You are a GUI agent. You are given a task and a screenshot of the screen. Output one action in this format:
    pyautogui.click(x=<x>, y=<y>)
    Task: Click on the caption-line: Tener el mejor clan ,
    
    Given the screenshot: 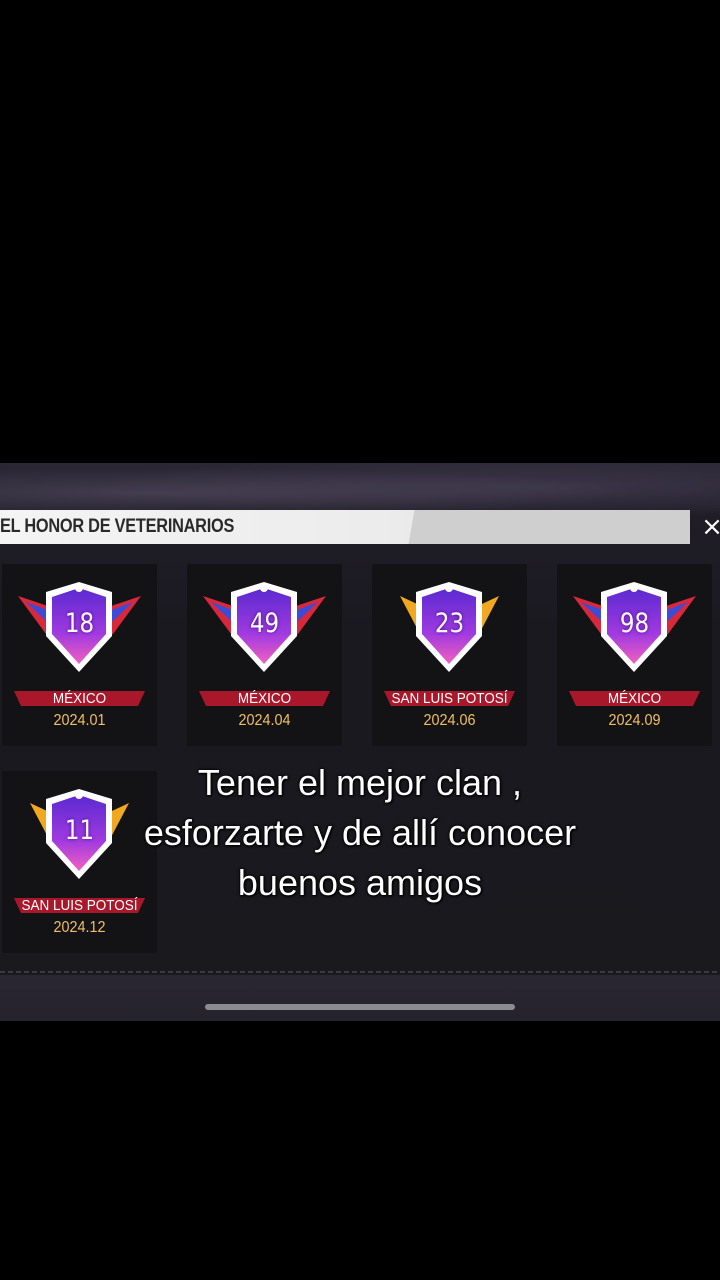 What is the action you would take?
    pyautogui.click(x=360, y=782)
    